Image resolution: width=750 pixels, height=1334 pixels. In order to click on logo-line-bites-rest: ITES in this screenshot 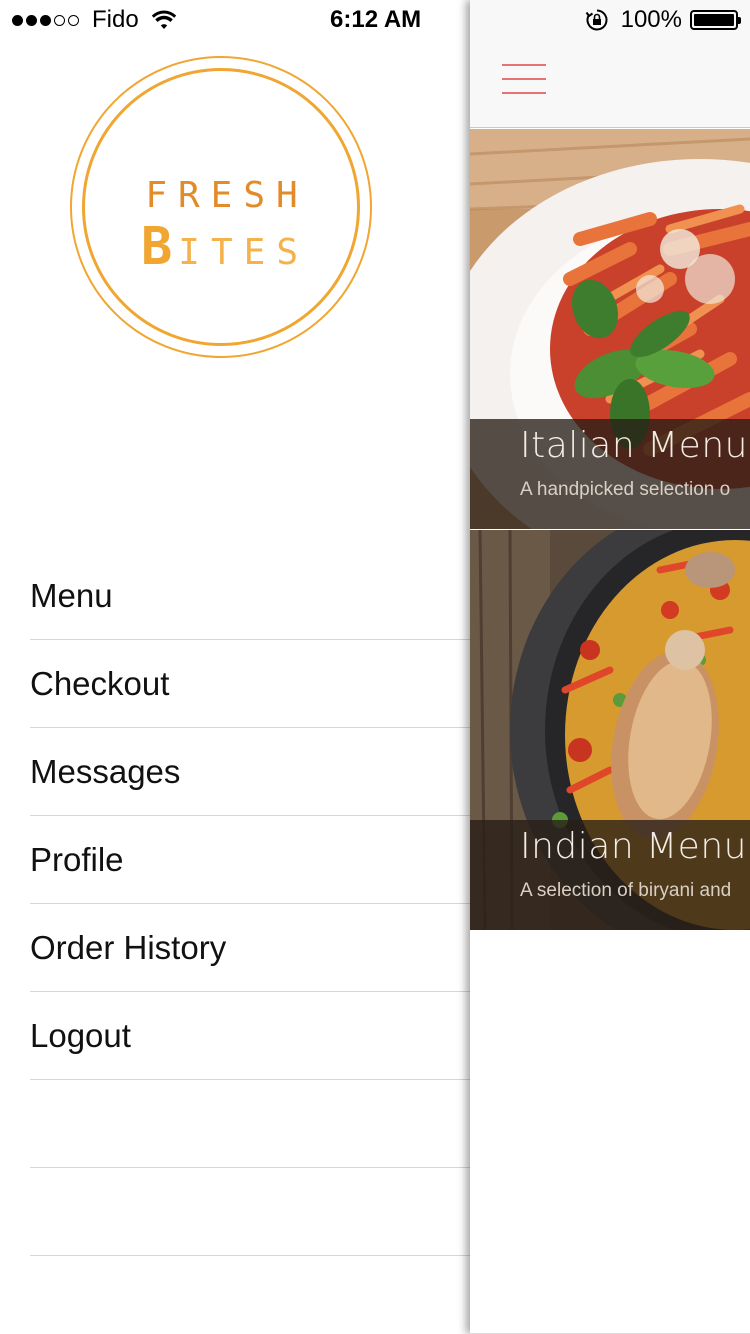, I will do `click(243, 252)`.